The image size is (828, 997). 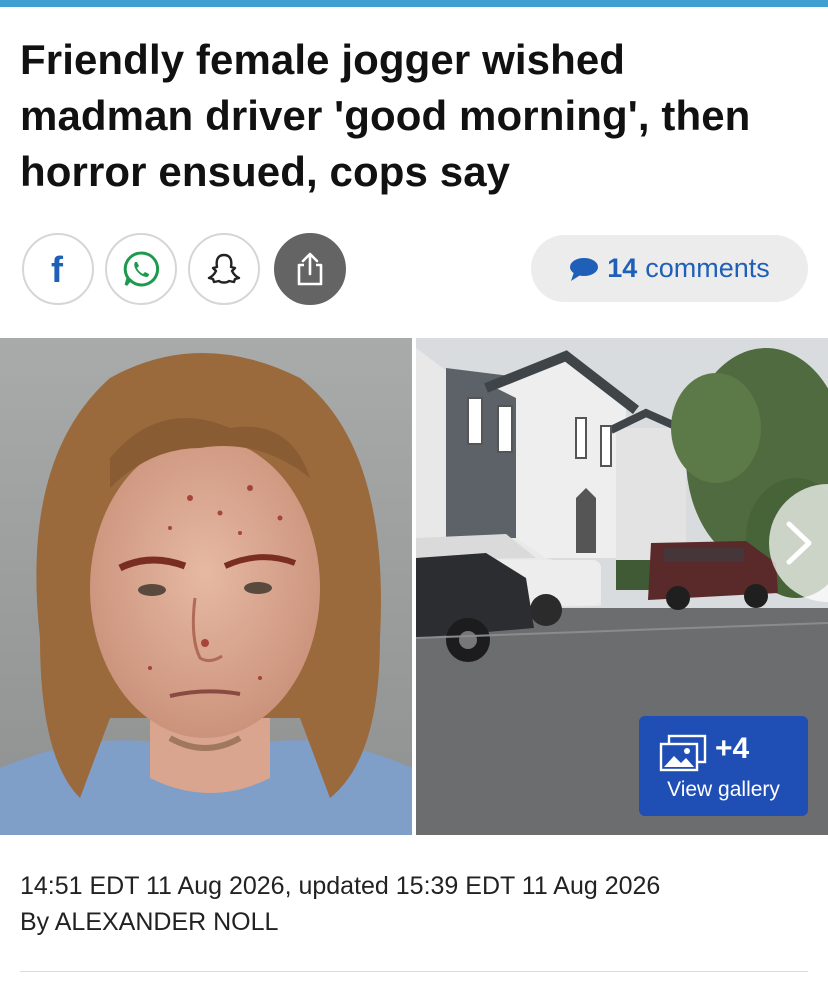 I want to click on whatsapp-share-button, so click(x=141, y=269).